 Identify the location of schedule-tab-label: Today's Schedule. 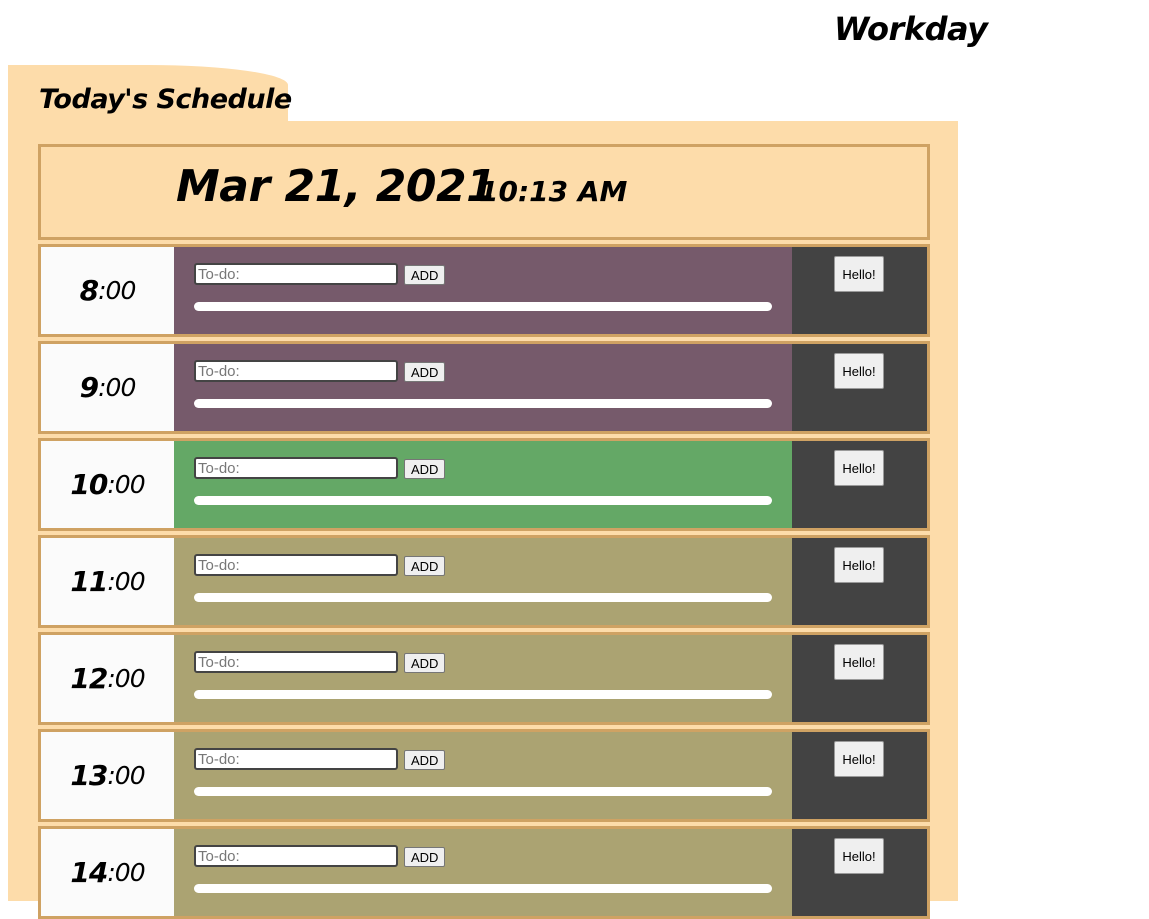
(165, 99).